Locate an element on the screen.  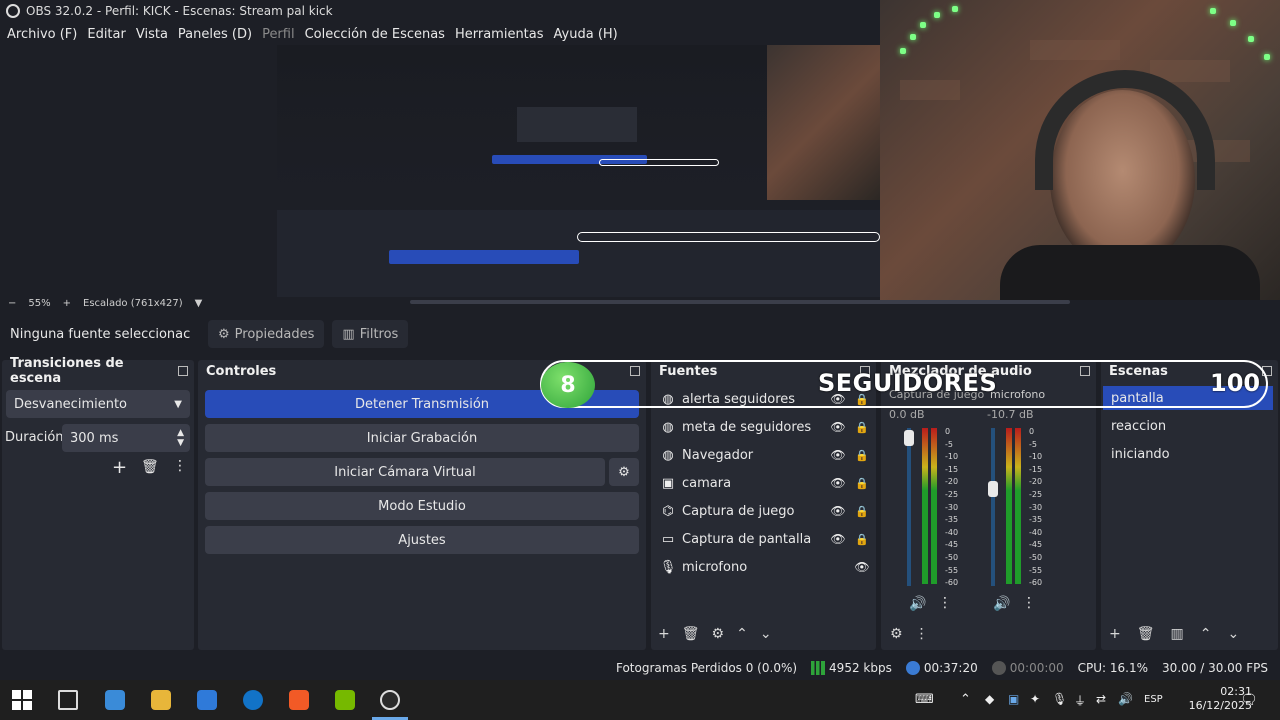
menu-archivo: Archivo (F) is located at coordinates (42, 34).